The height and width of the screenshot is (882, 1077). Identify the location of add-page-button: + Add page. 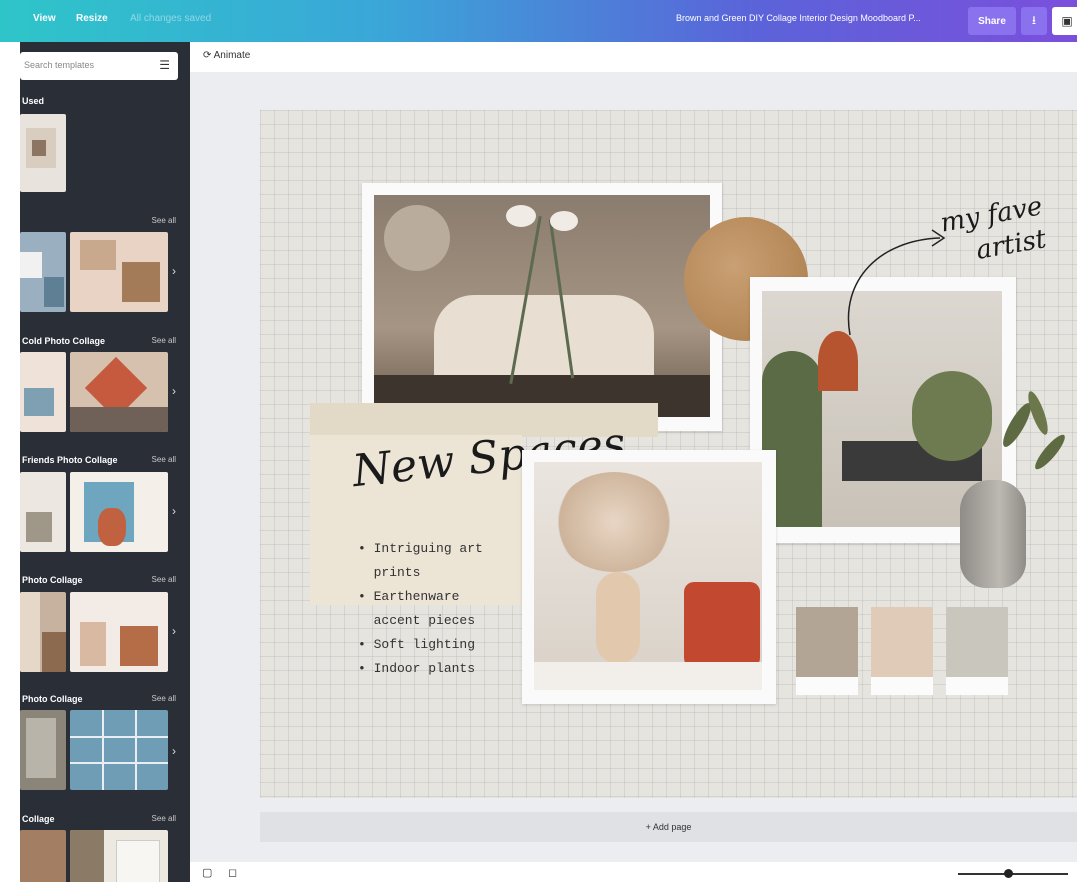
(668, 827).